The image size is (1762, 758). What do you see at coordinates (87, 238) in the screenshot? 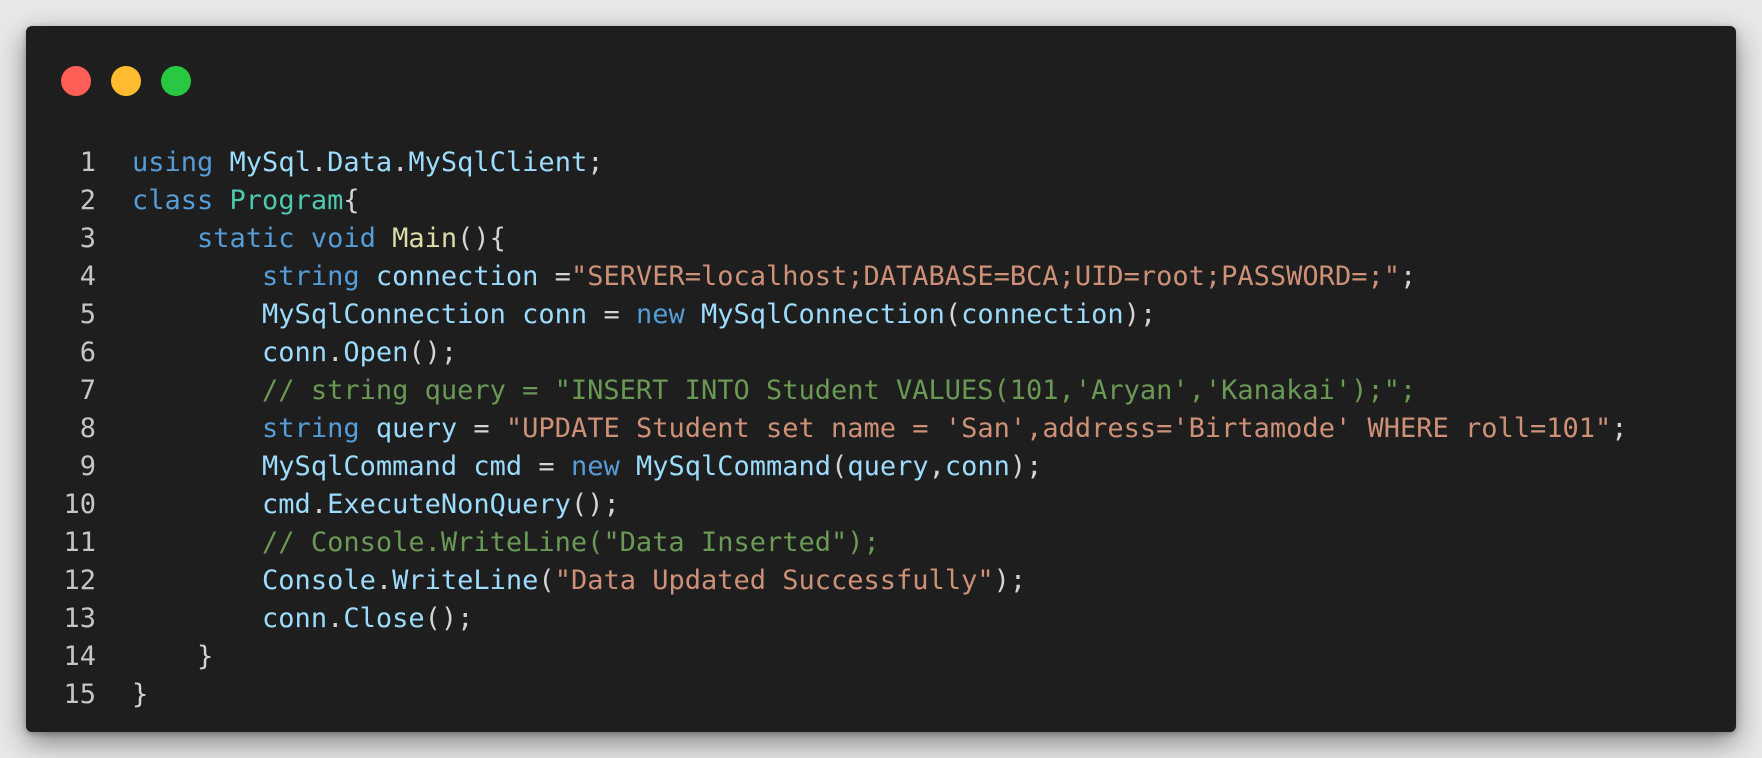
I see `line-number: 3` at bounding box center [87, 238].